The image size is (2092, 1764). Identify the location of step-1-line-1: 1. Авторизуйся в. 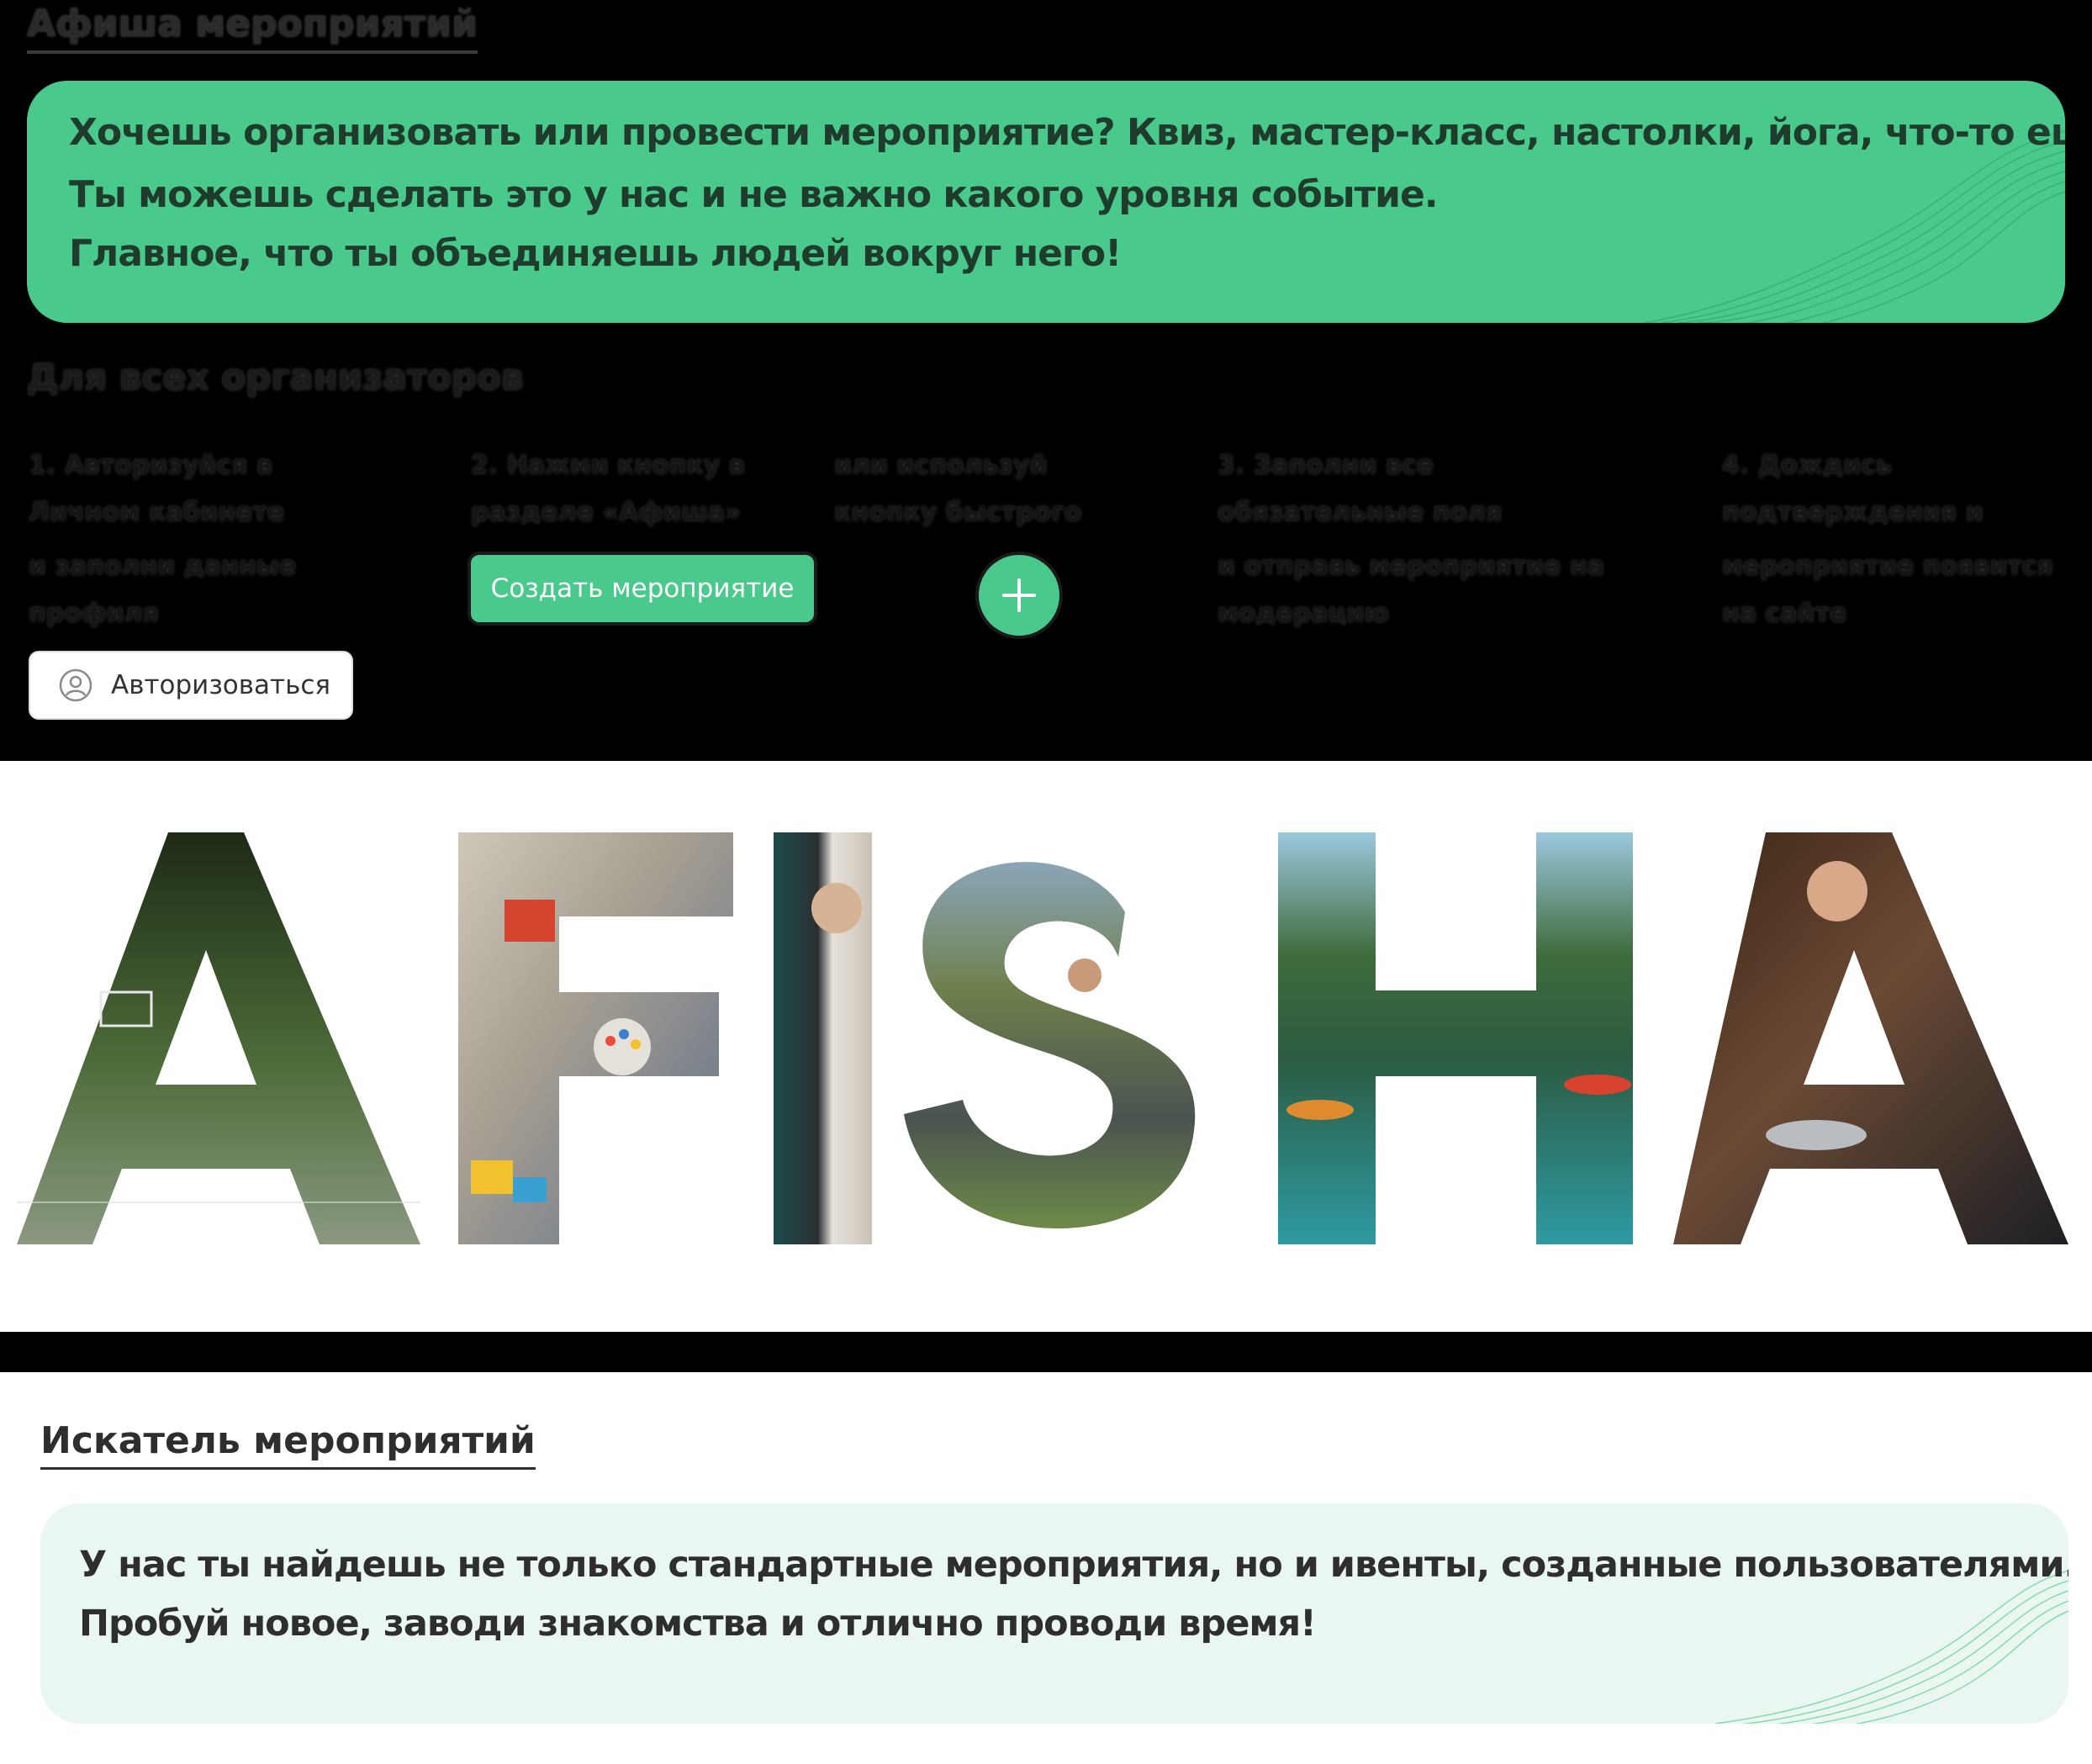
(151, 465).